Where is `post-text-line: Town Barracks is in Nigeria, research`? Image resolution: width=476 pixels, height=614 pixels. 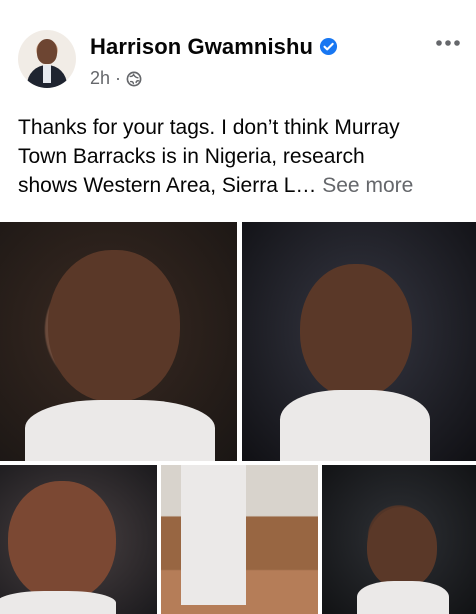 post-text-line: Town Barracks is in Nigeria, research is located at coordinates (191, 156).